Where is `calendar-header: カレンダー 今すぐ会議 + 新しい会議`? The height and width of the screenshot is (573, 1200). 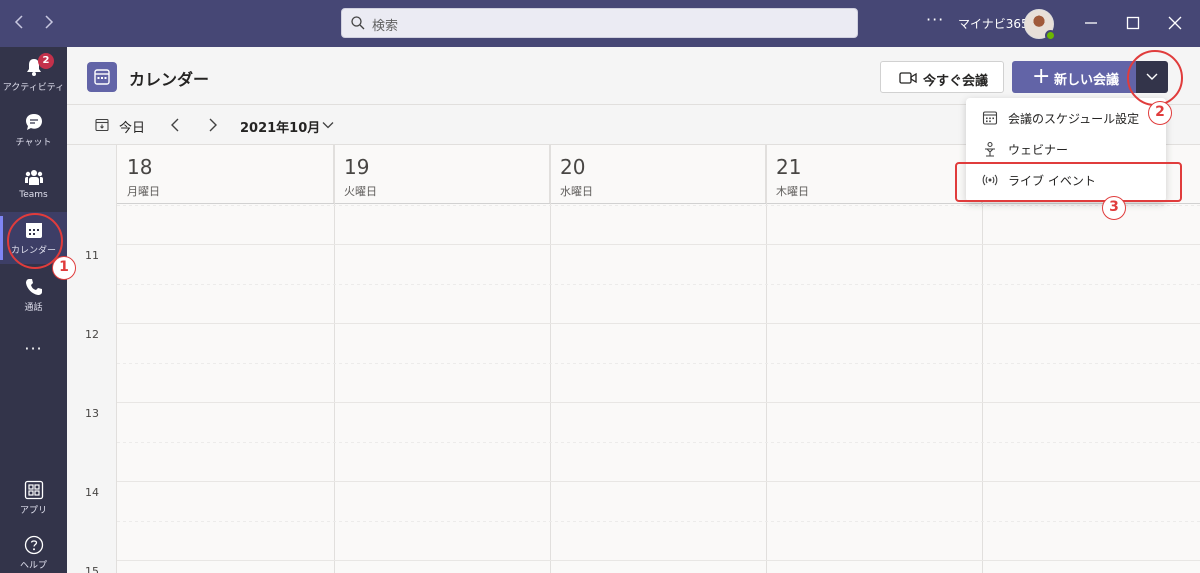 calendar-header: カレンダー 今すぐ会議 + 新しい会議 is located at coordinates (633, 76).